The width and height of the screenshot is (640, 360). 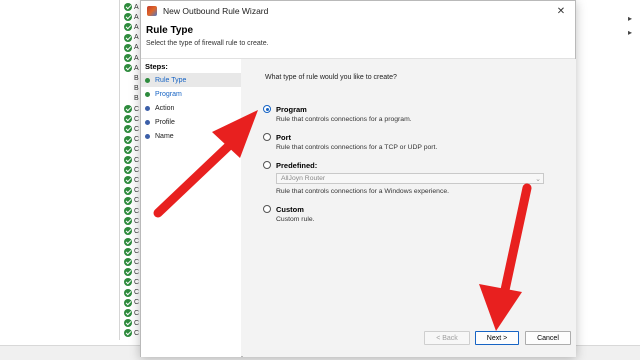 What do you see at coordinates (216, 11) in the screenshot?
I see `dialog-title: New Outbound Rule Wizard` at bounding box center [216, 11].